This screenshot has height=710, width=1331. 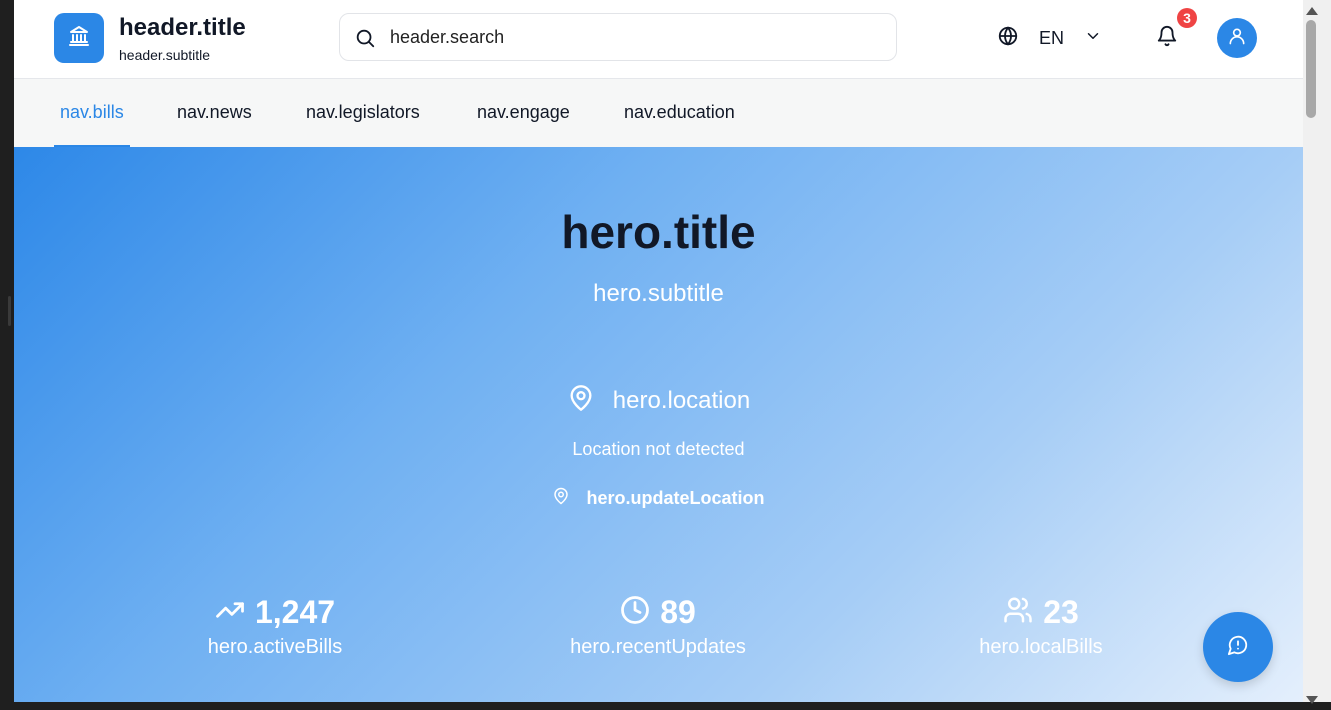 I want to click on landmark-icon, so click(x=79, y=38).